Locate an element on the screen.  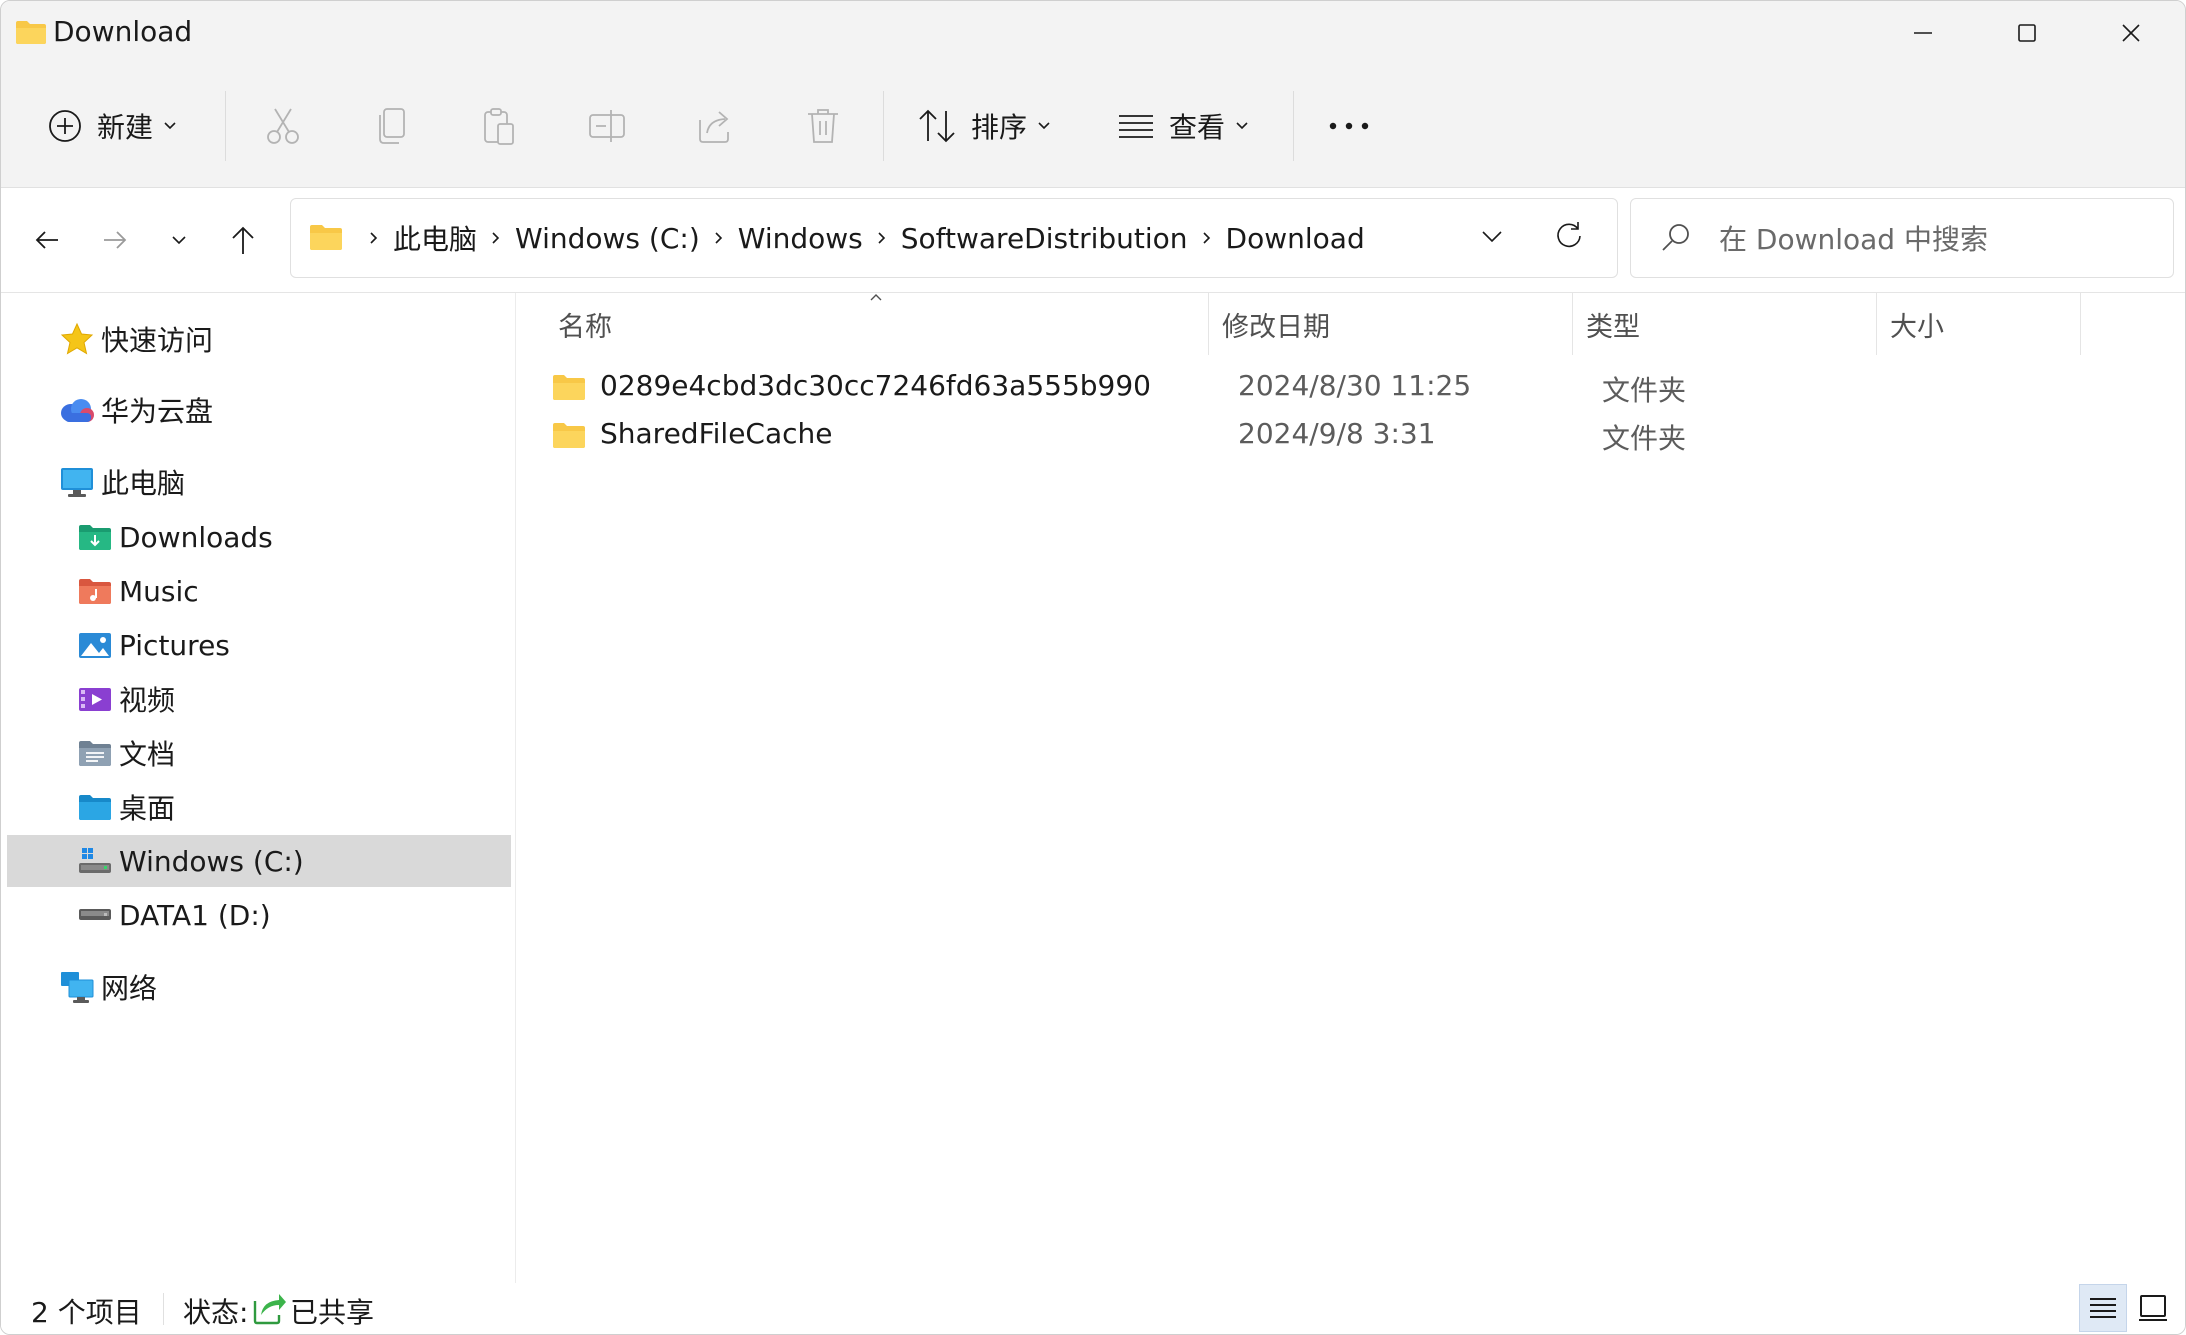
arrow-left-icon is located at coordinates (46, 240).